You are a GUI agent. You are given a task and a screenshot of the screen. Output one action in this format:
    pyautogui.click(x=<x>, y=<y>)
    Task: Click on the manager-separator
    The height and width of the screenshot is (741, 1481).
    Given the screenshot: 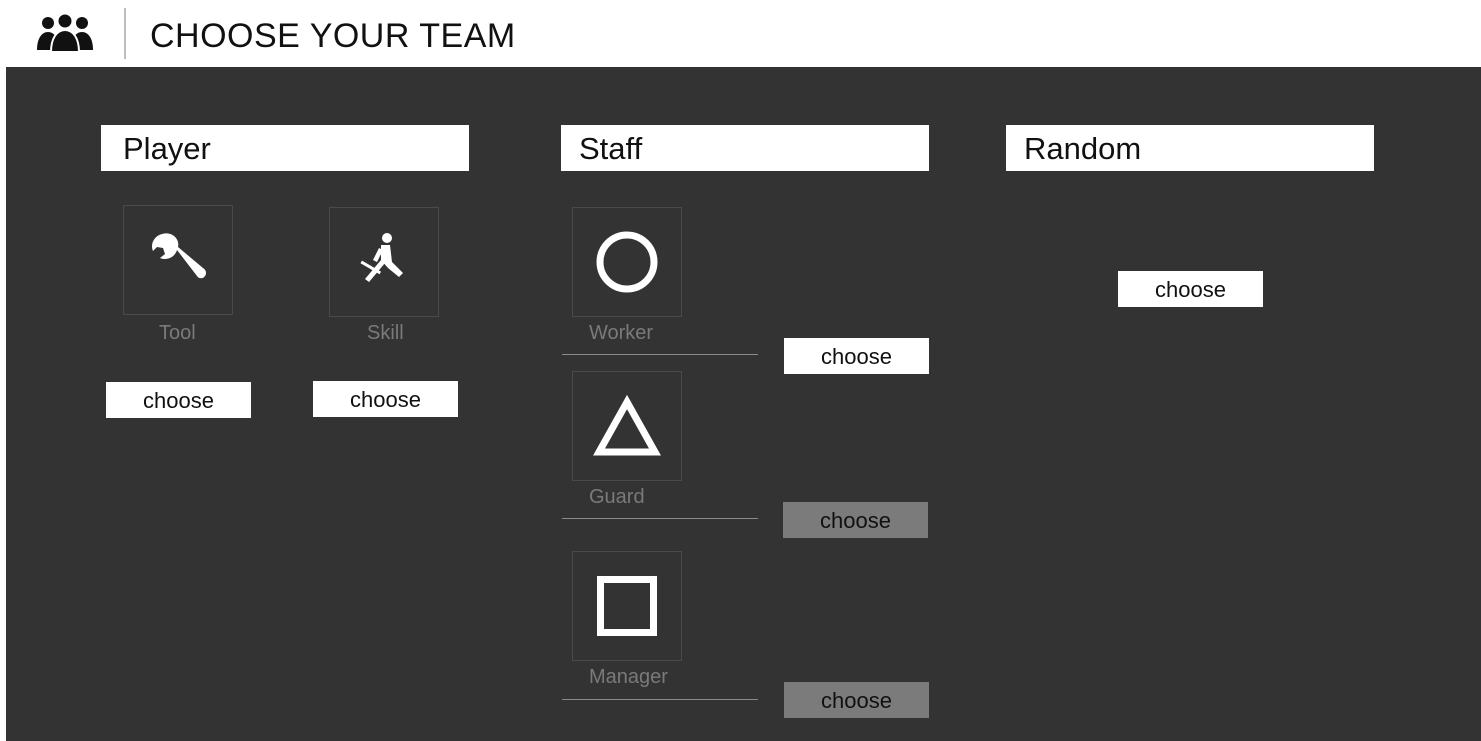 What is the action you would take?
    pyautogui.click(x=660, y=699)
    